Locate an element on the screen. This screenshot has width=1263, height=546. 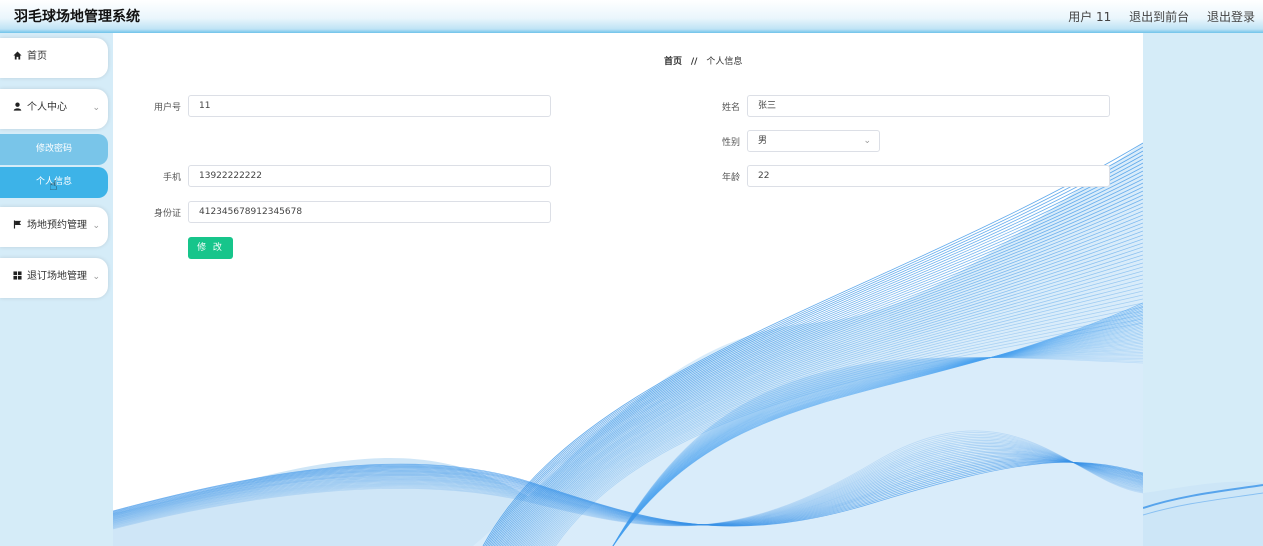
gender-value: 男 is located at coordinates (763, 141).